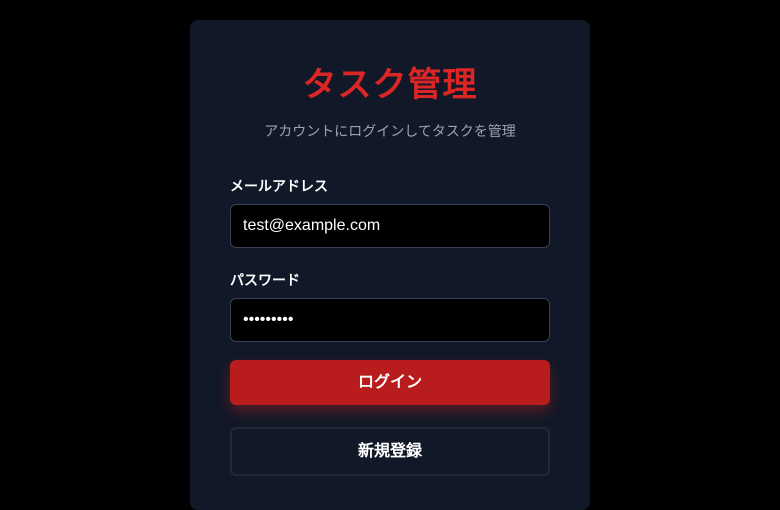 This screenshot has height=510, width=780. What do you see at coordinates (390, 451) in the screenshot?
I see `register-button: 新規登録` at bounding box center [390, 451].